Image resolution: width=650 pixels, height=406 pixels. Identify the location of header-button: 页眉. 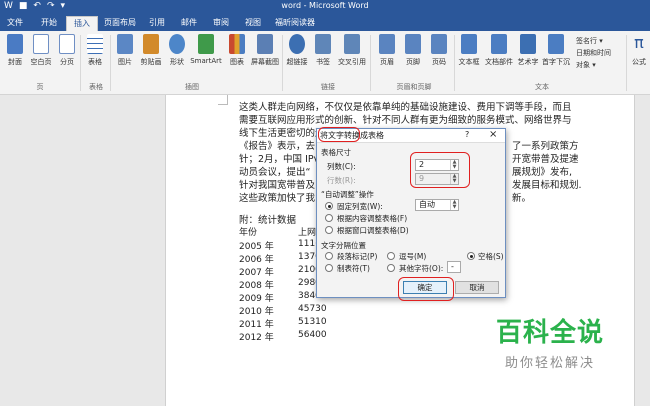
(387, 50).